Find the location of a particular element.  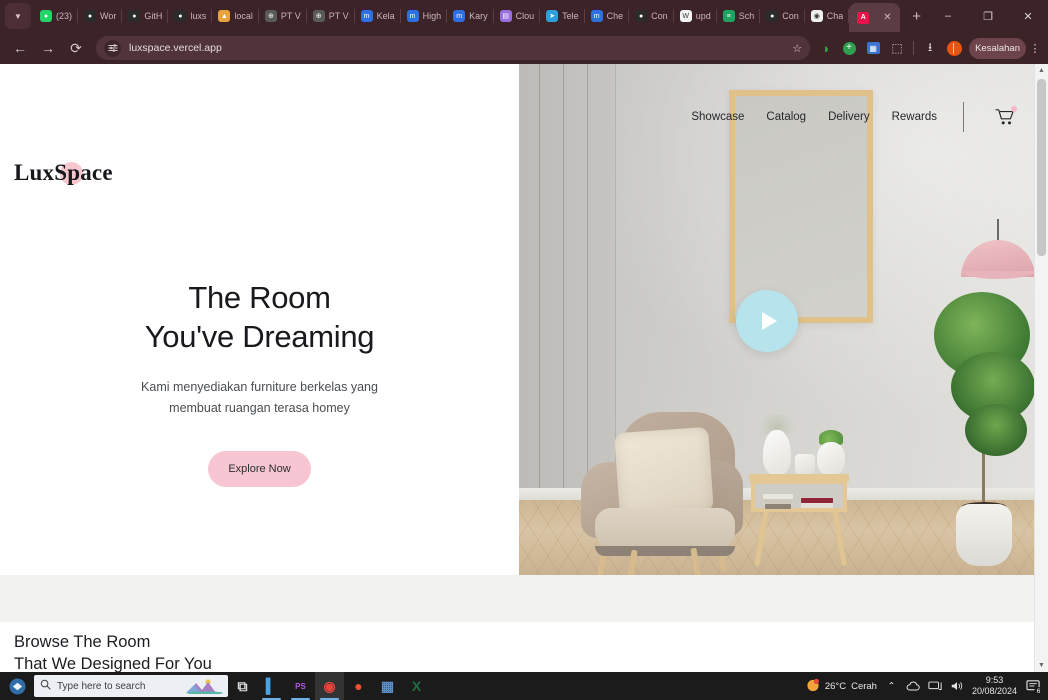

nav-item-delivery: Delivery is located at coordinates (849, 117).